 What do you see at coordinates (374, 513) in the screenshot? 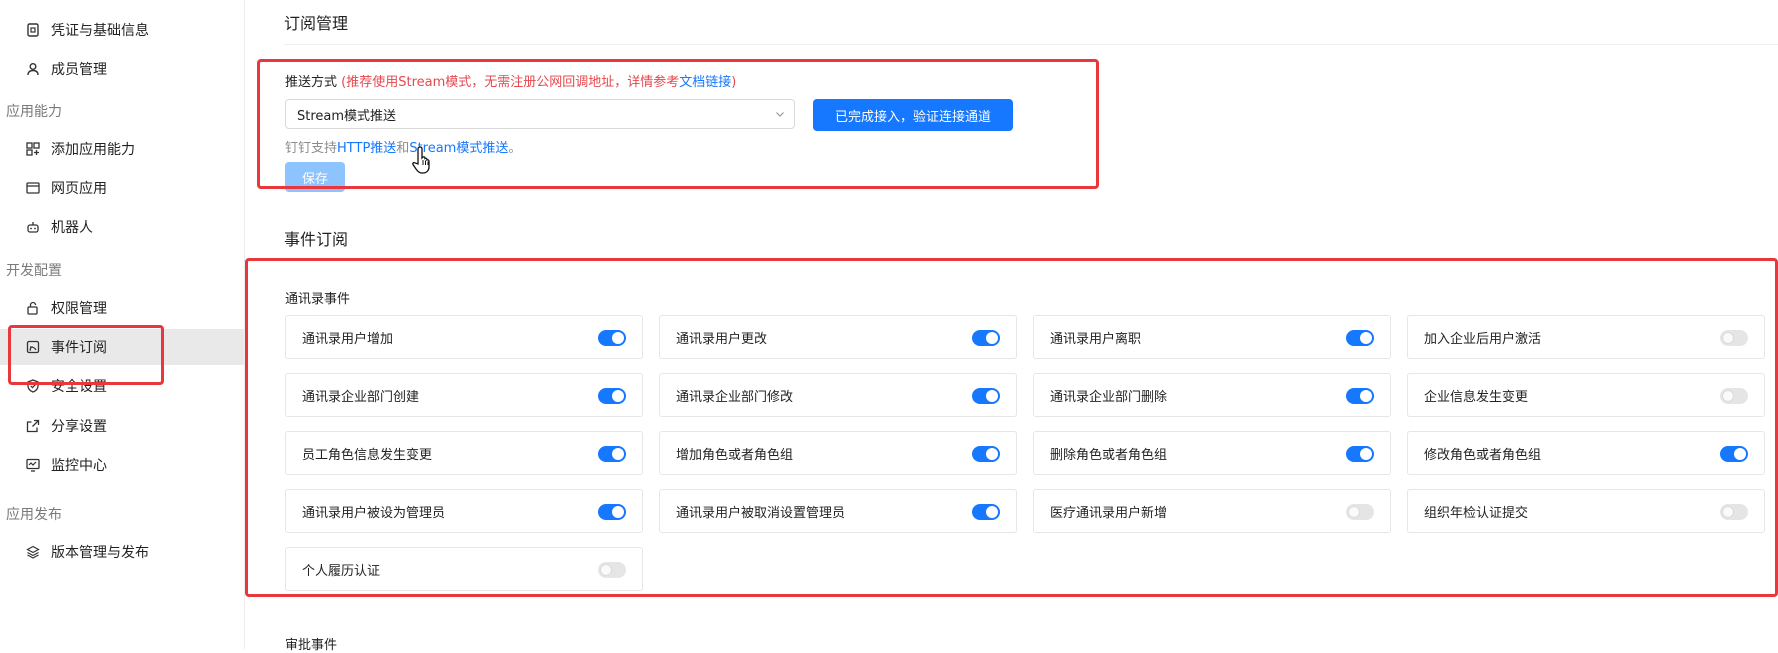
I see `event-label: 通讯录用户被设为管理员` at bounding box center [374, 513].